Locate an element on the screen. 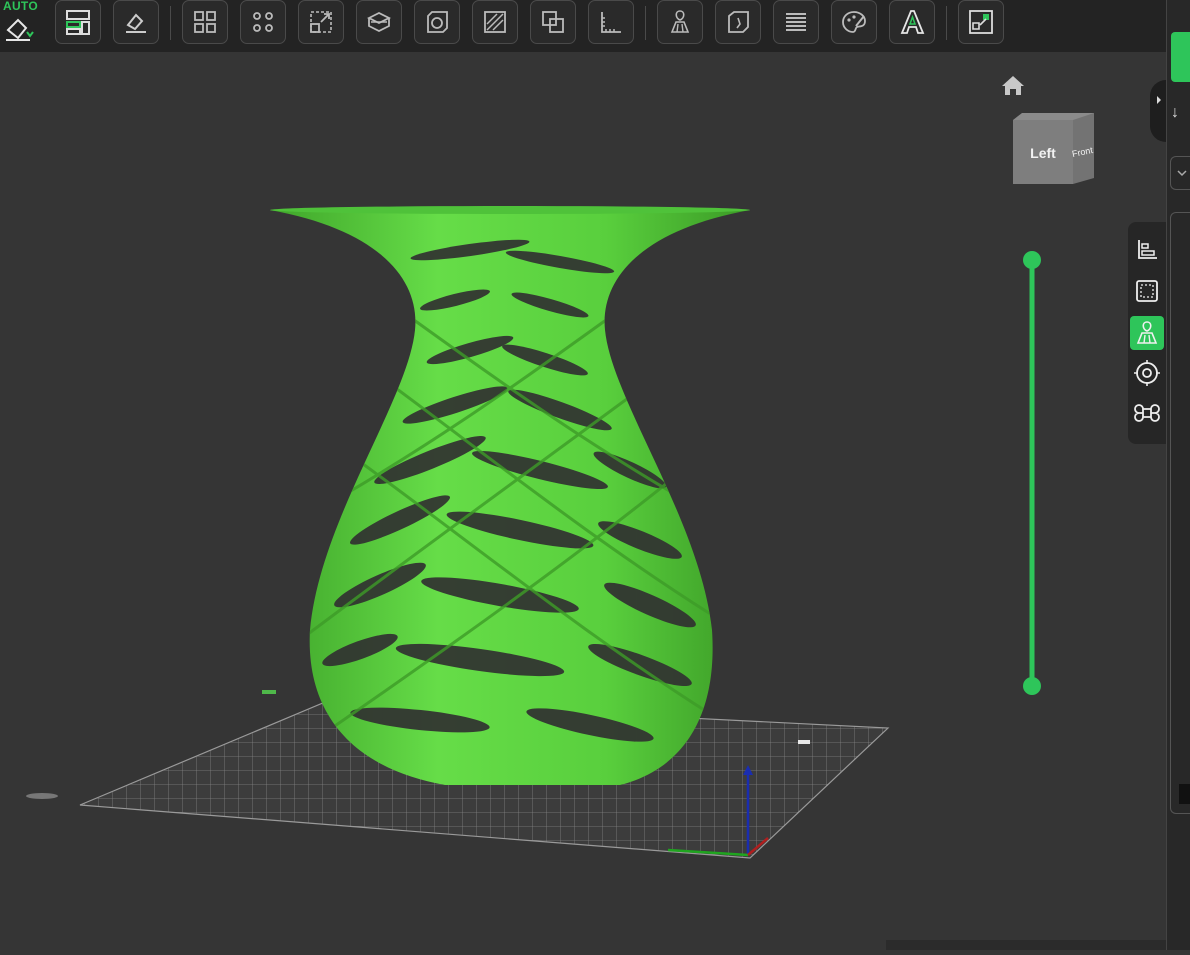 This screenshot has height=955, width=1190. split-objects-button is located at coordinates (205, 22).